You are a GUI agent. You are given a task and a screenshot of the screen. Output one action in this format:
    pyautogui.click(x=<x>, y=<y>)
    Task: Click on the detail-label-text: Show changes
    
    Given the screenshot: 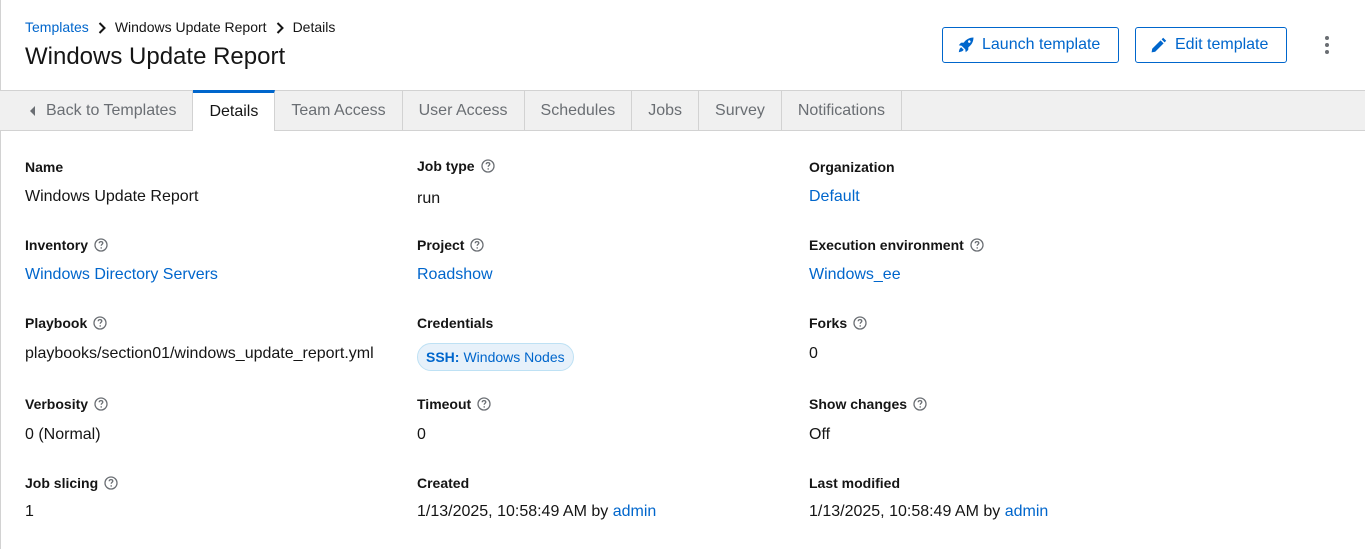 What is the action you would take?
    pyautogui.click(x=858, y=404)
    